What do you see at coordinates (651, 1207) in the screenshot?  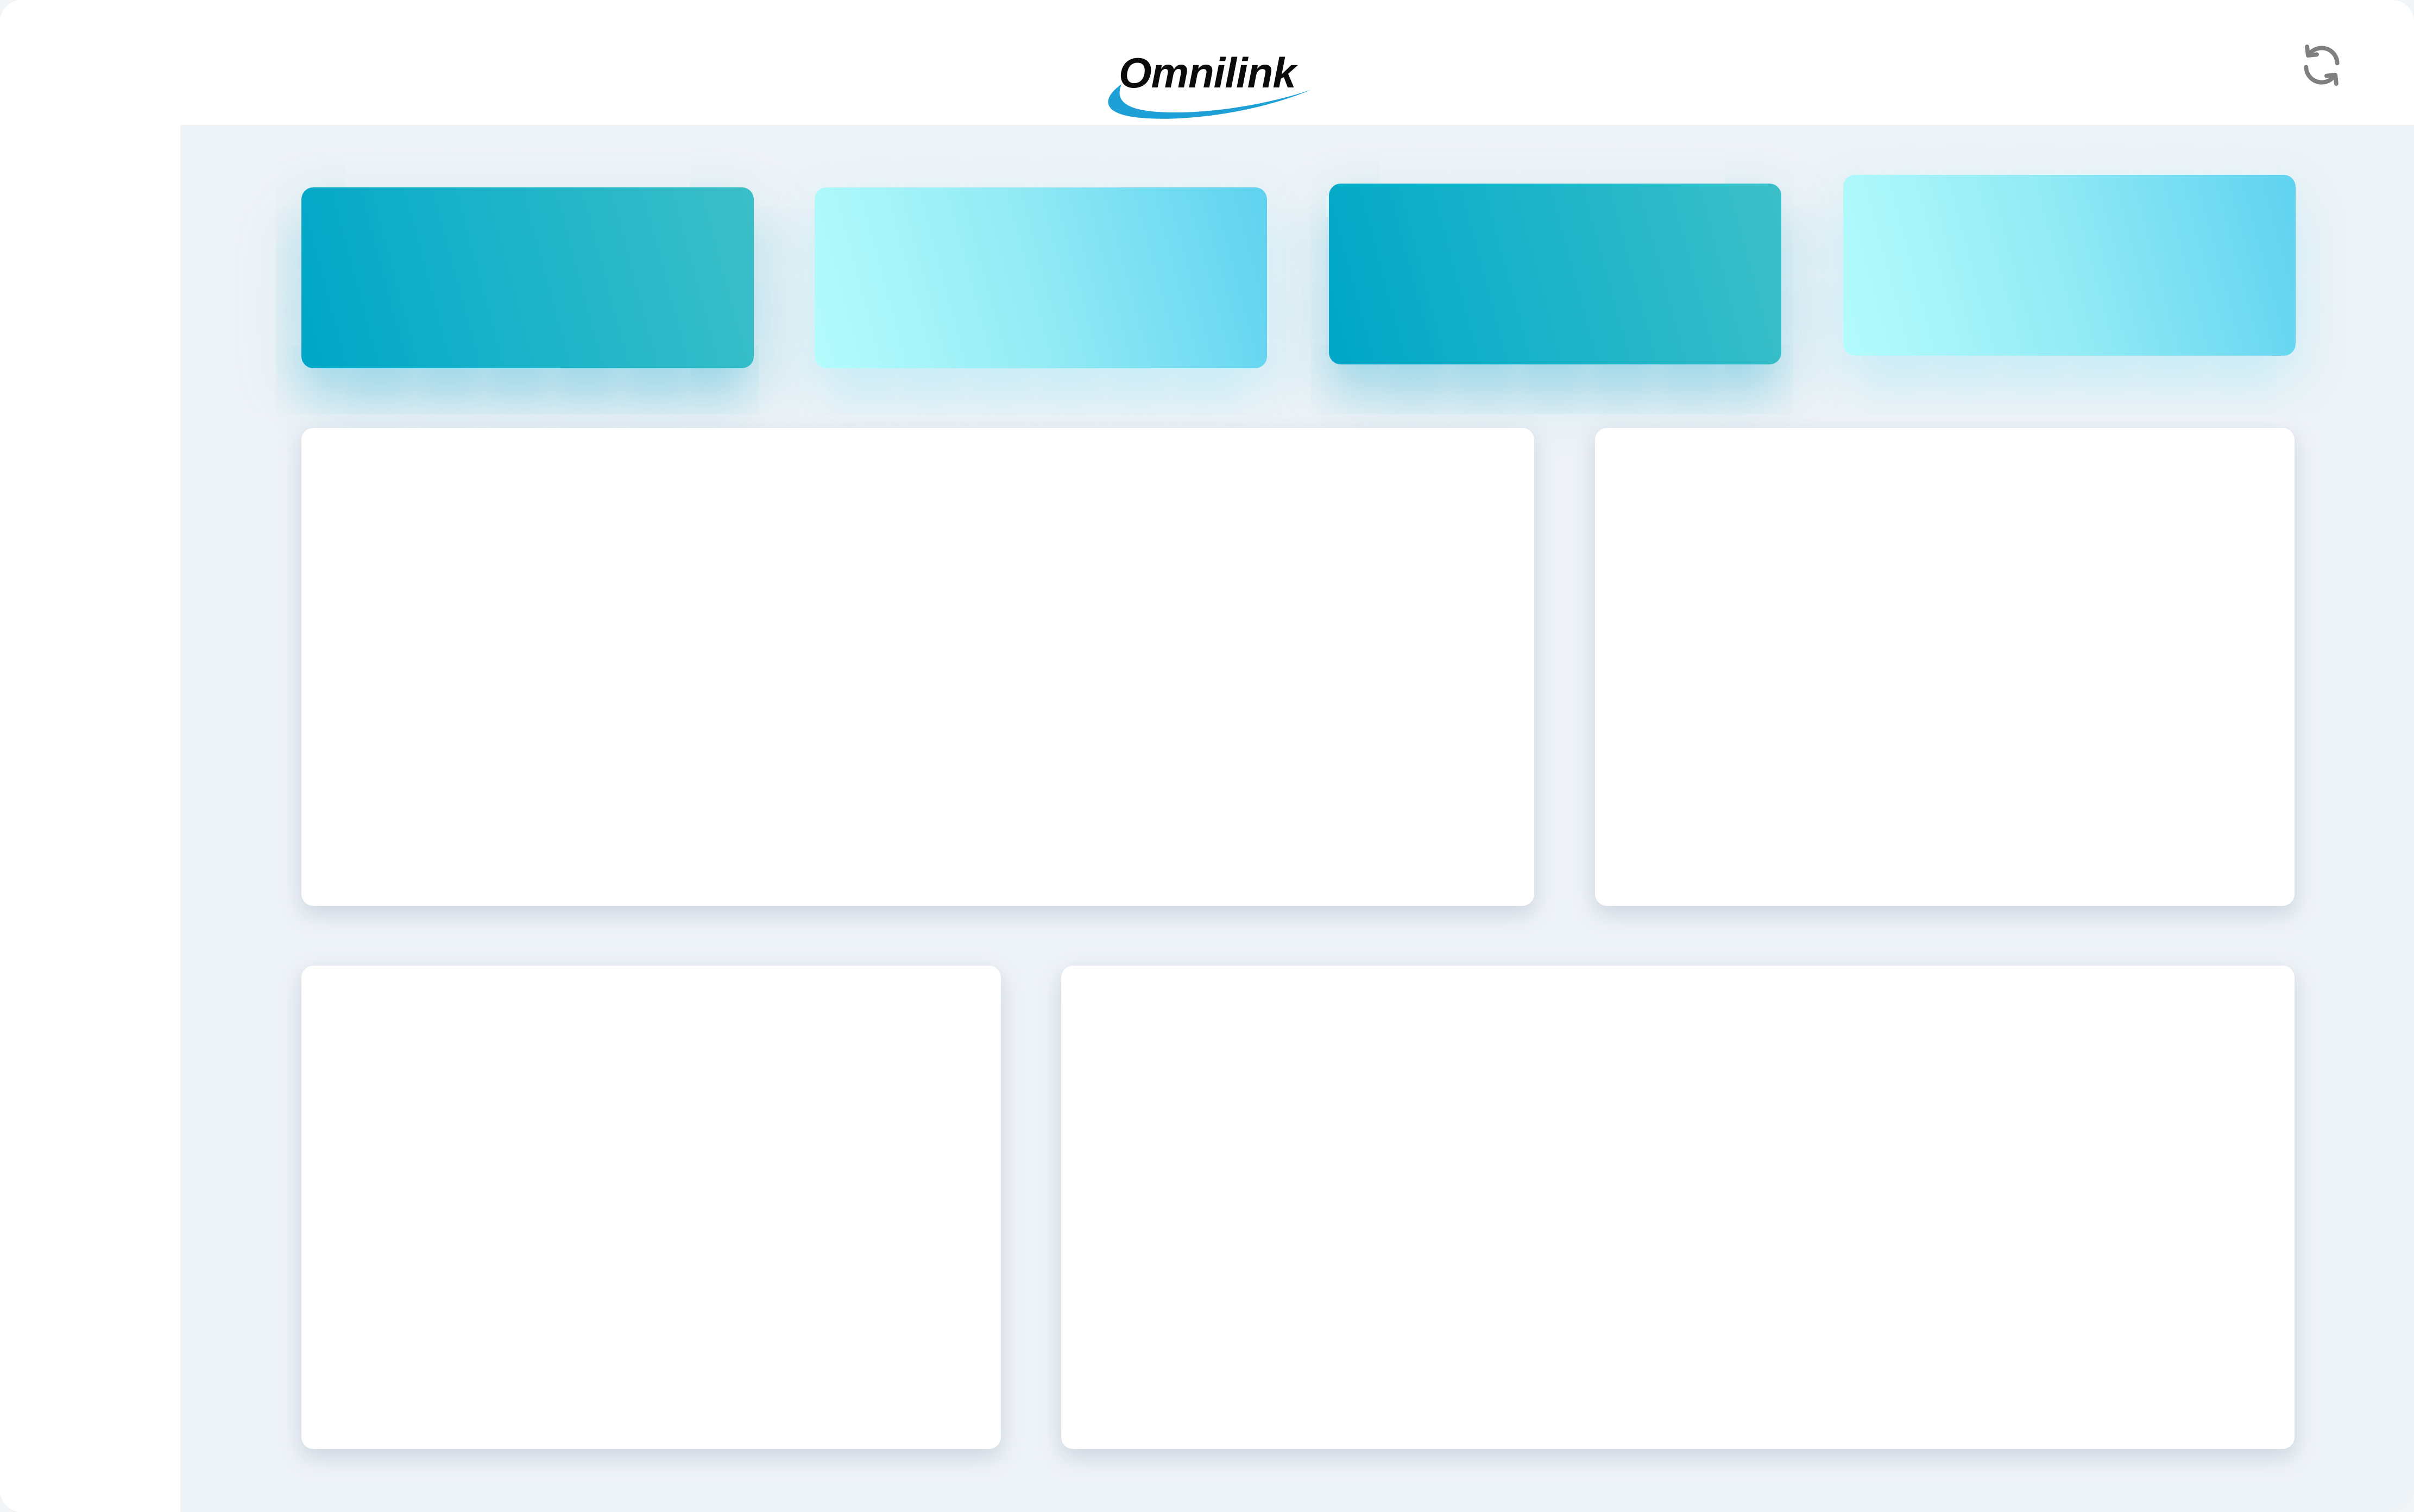 I see `panel-side-bottom` at bounding box center [651, 1207].